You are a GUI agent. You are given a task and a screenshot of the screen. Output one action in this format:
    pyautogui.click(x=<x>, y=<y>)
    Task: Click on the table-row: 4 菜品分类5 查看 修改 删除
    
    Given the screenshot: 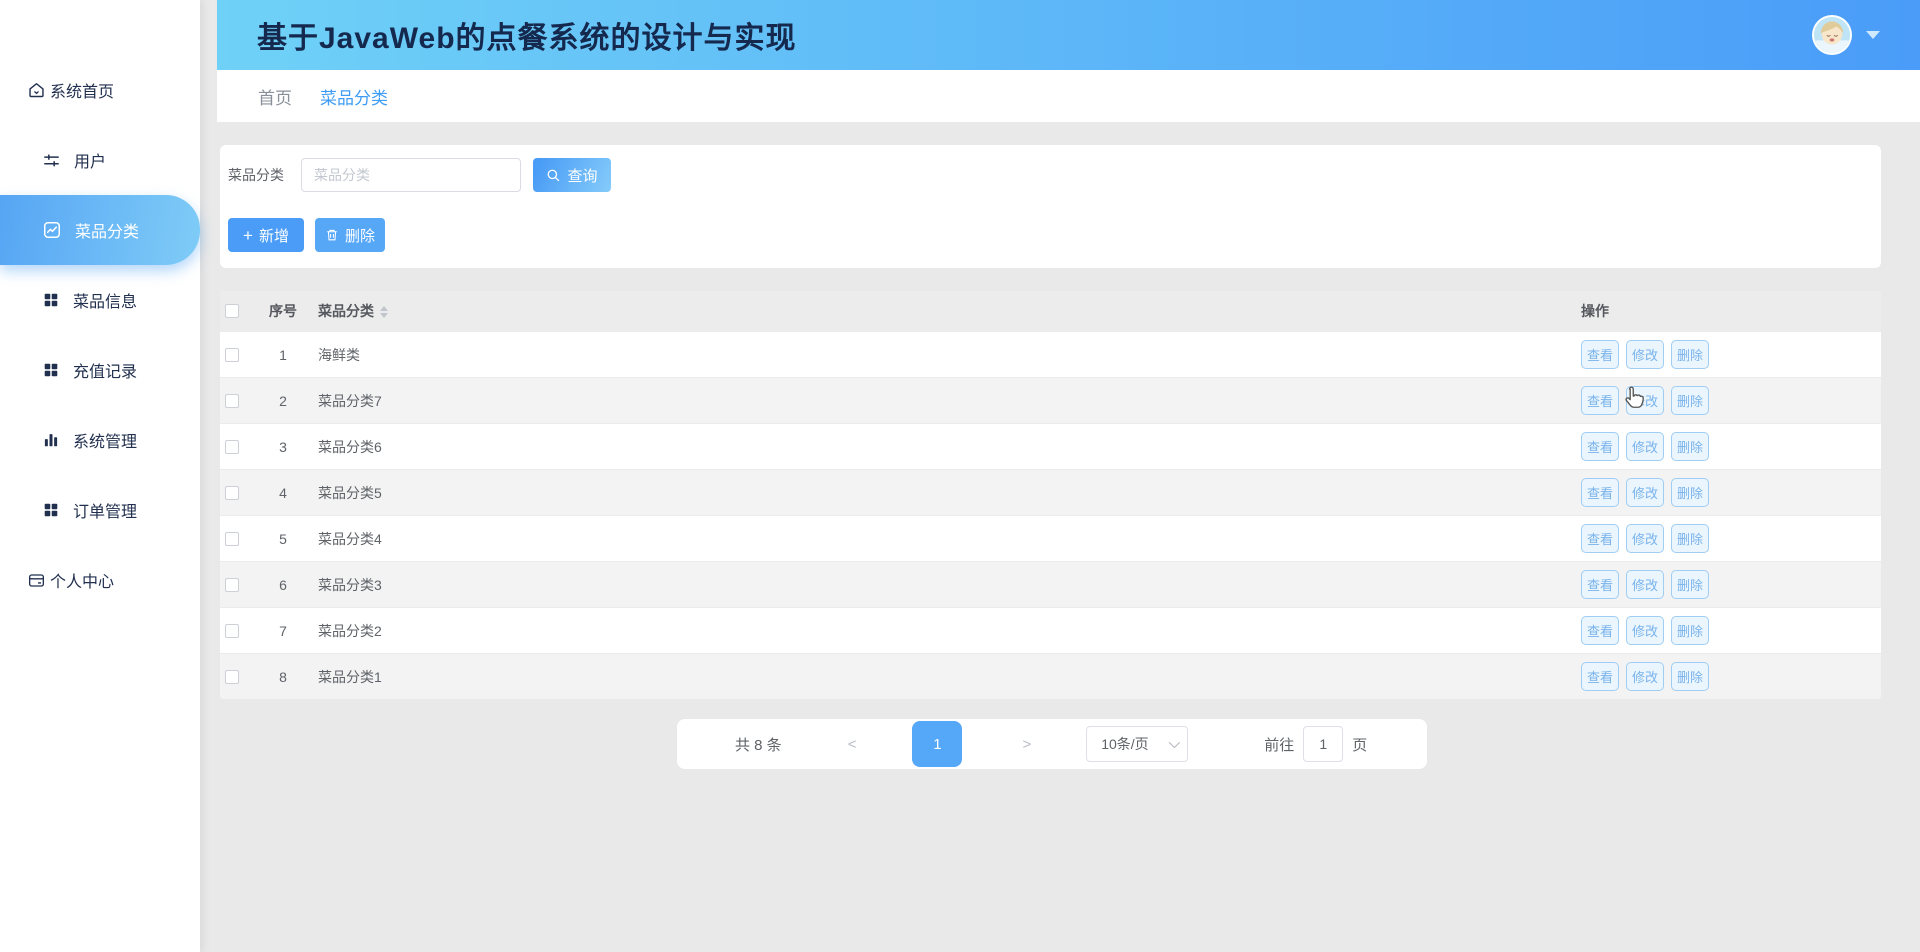 What is the action you would take?
    pyautogui.click(x=1050, y=492)
    